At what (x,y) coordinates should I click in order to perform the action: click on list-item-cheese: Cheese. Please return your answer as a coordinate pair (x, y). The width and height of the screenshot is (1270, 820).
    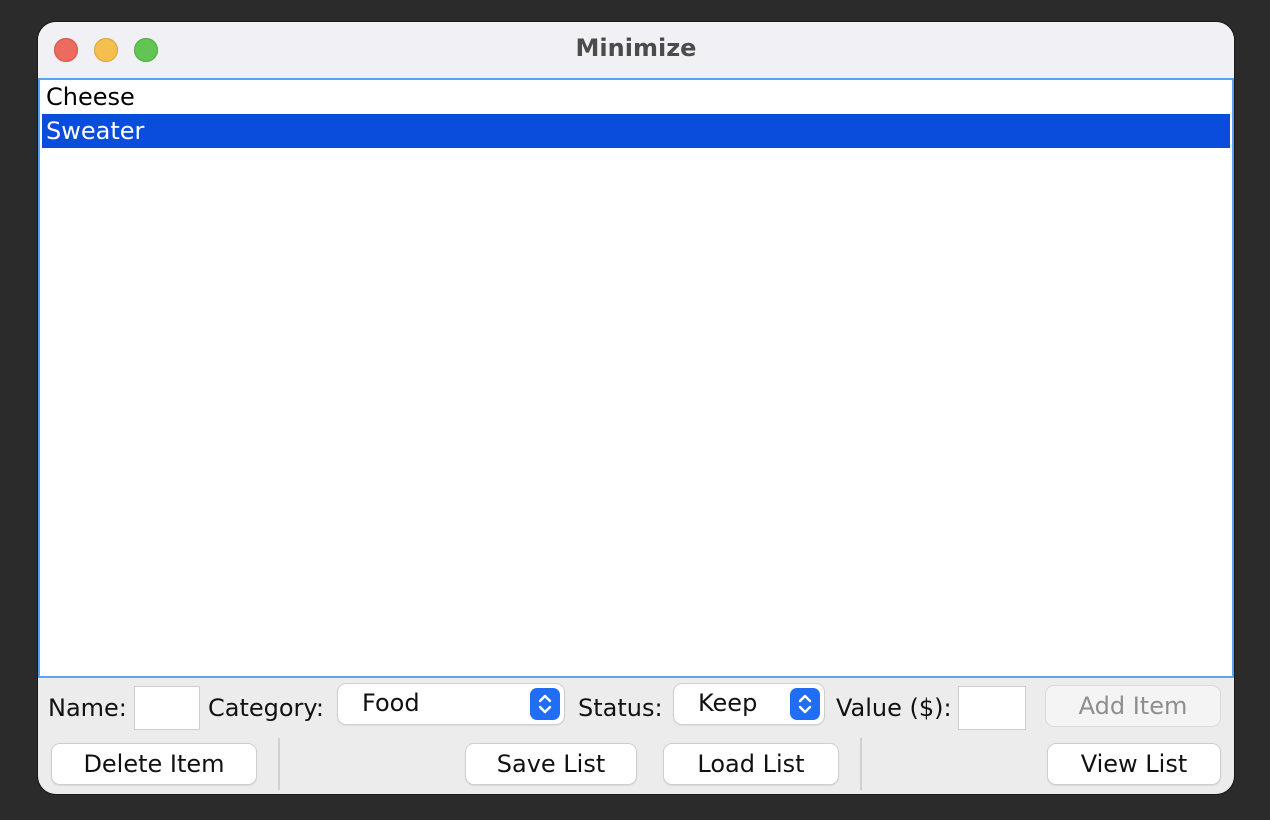
    Looking at the image, I should click on (636, 97).